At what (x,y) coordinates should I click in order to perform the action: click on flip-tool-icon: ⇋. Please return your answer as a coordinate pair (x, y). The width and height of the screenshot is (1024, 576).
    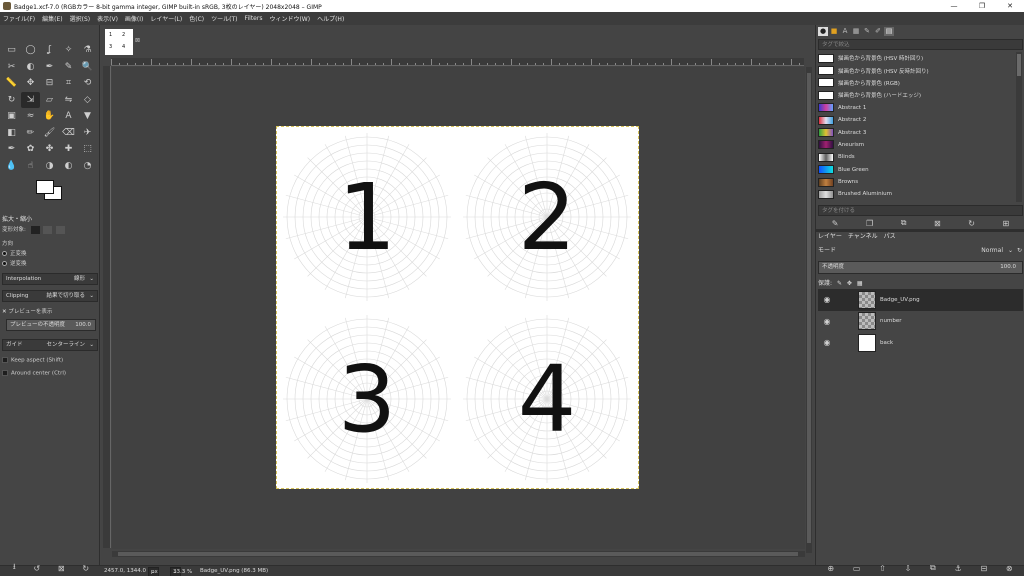
    Looking at the image, I should click on (68, 100).